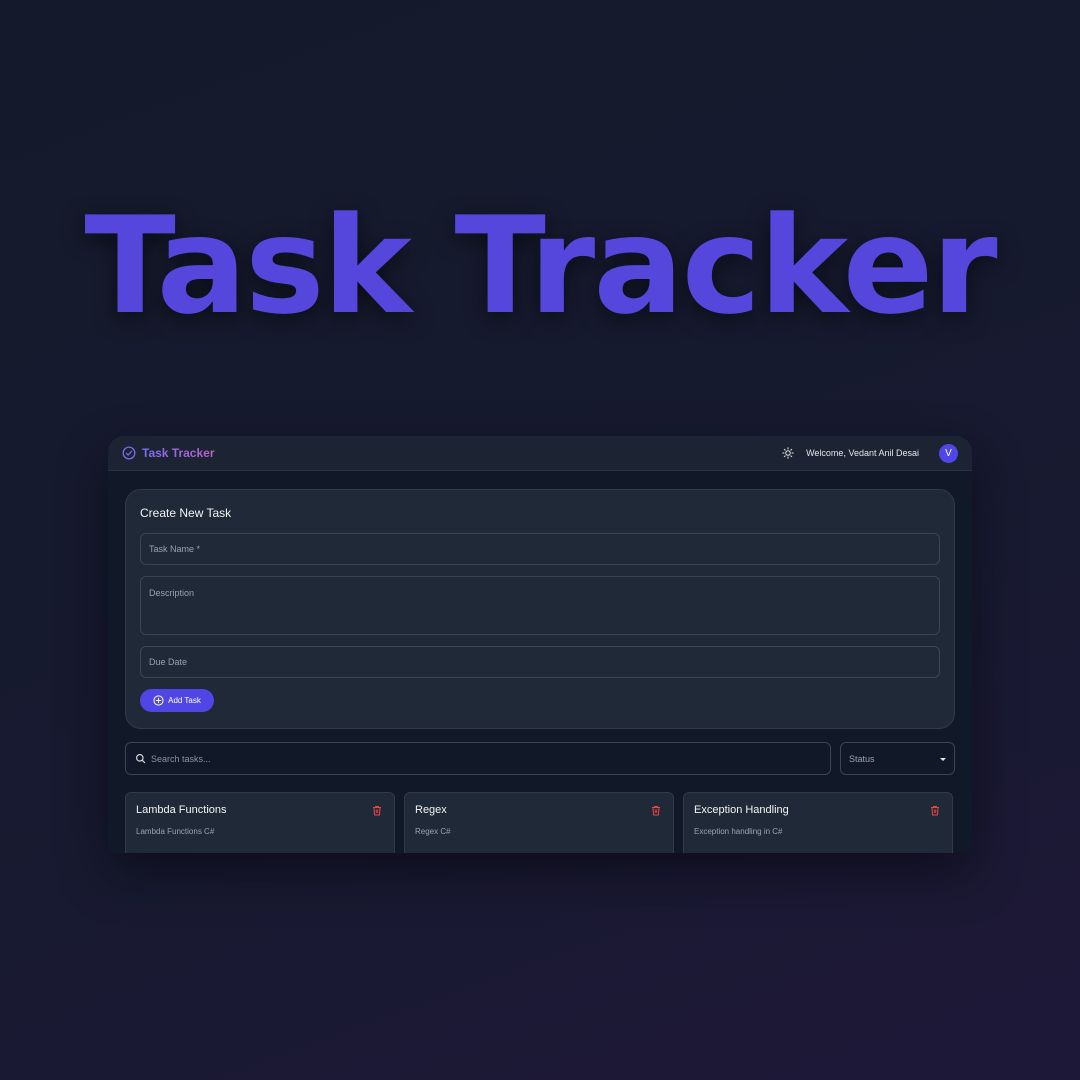  I want to click on task-card: Regex Regex C#, so click(539, 822).